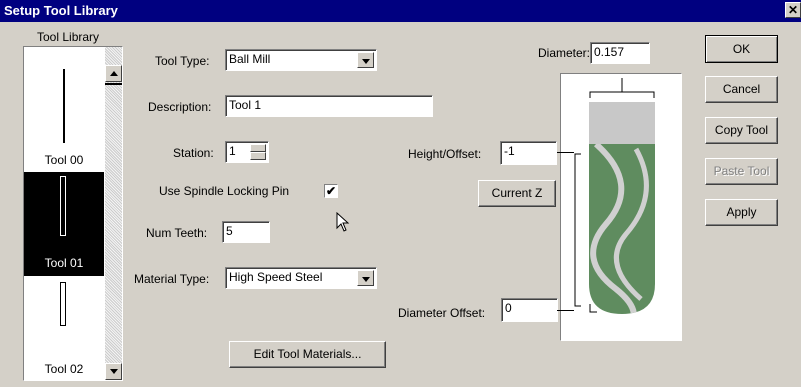  Describe the element at coordinates (343, 222) in the screenshot. I see `mouse-cursor-icon` at that location.